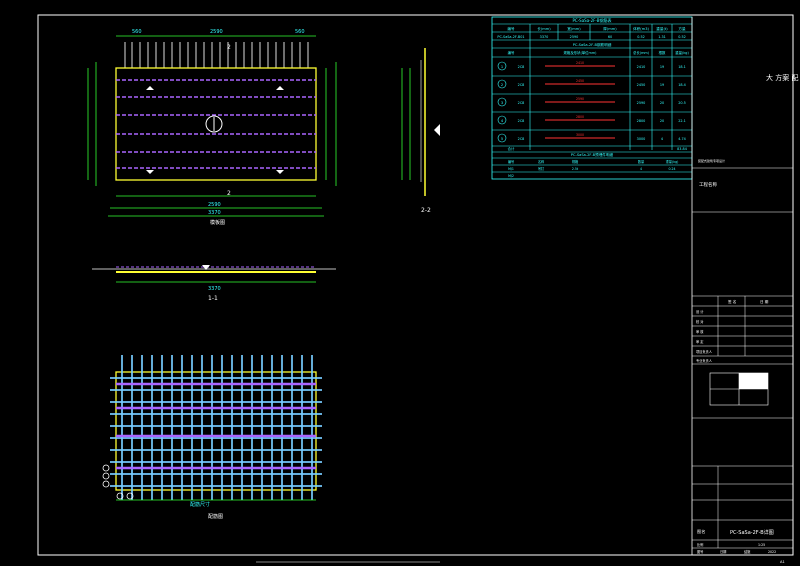  Describe the element at coordinates (216, 124) in the screenshot. I see `slab-outline` at that location.